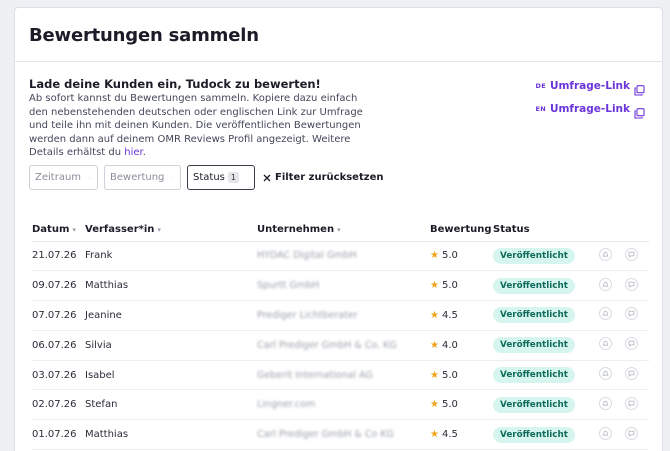  What do you see at coordinates (58, 375) in the screenshot?
I see `cell-date: 03.07.26` at bounding box center [58, 375].